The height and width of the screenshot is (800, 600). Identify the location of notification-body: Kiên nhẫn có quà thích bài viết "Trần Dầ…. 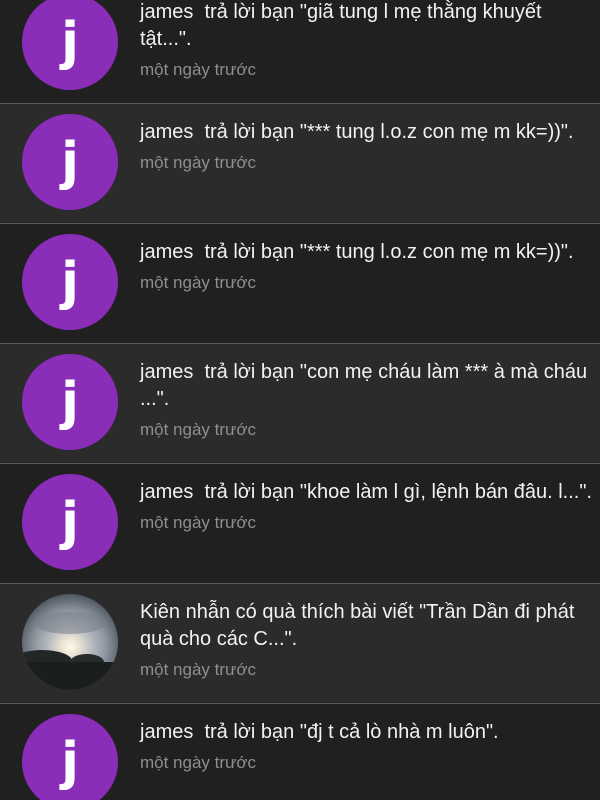
(366, 640).